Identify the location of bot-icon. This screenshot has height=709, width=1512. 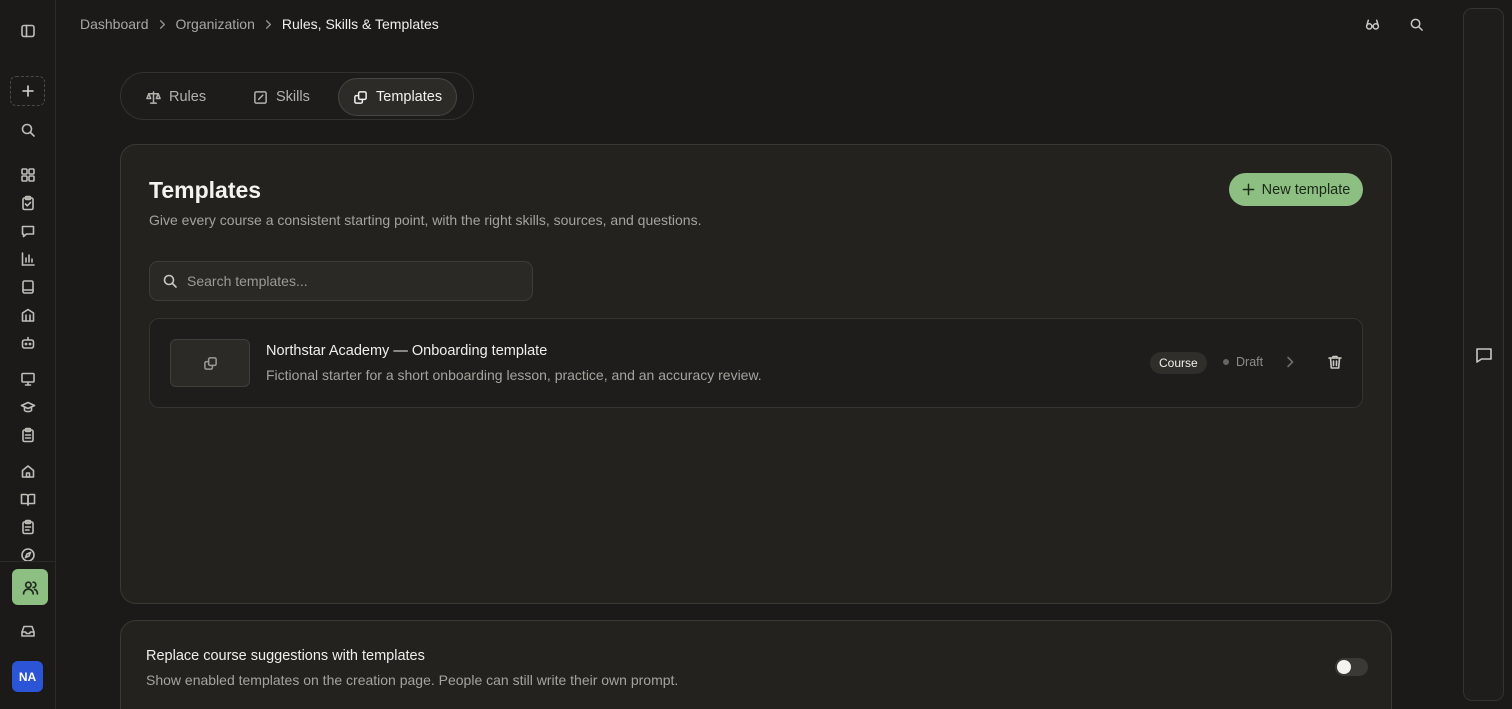
(28, 343).